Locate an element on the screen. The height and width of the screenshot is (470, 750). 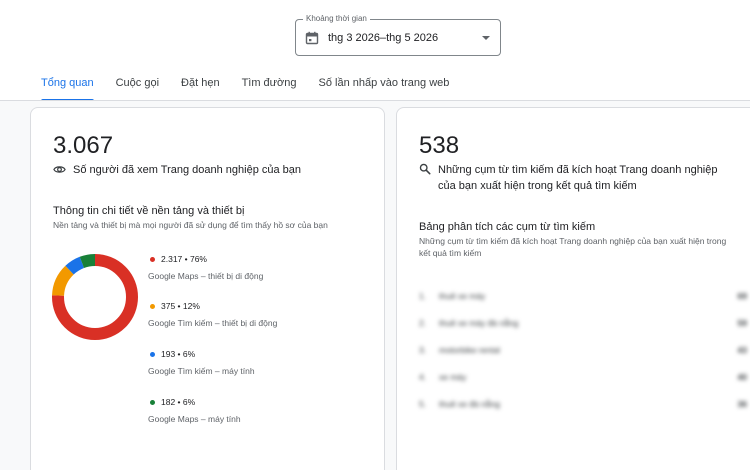
term-count: 40 is located at coordinates (742, 377).